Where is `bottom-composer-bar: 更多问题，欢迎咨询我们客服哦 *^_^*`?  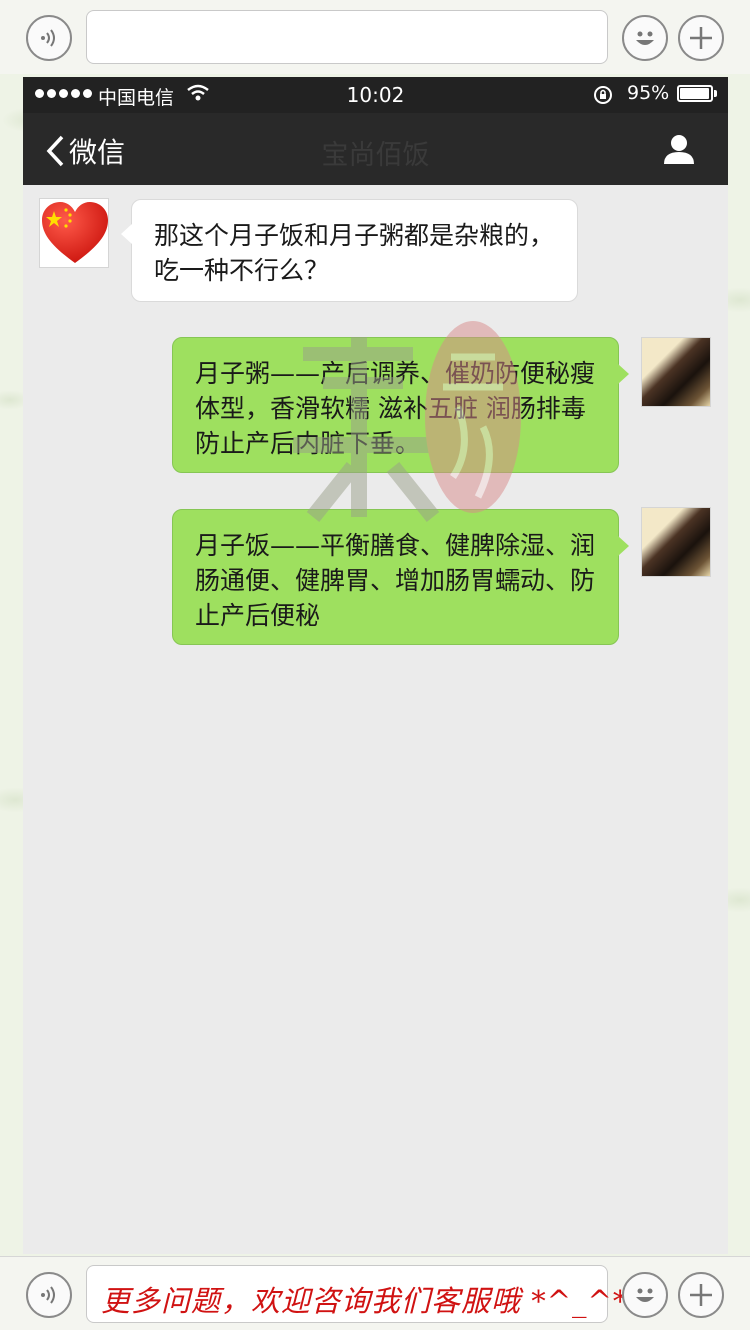 bottom-composer-bar: 更多问题，欢迎咨询我们客服哦 *^_^* is located at coordinates (375, 1293).